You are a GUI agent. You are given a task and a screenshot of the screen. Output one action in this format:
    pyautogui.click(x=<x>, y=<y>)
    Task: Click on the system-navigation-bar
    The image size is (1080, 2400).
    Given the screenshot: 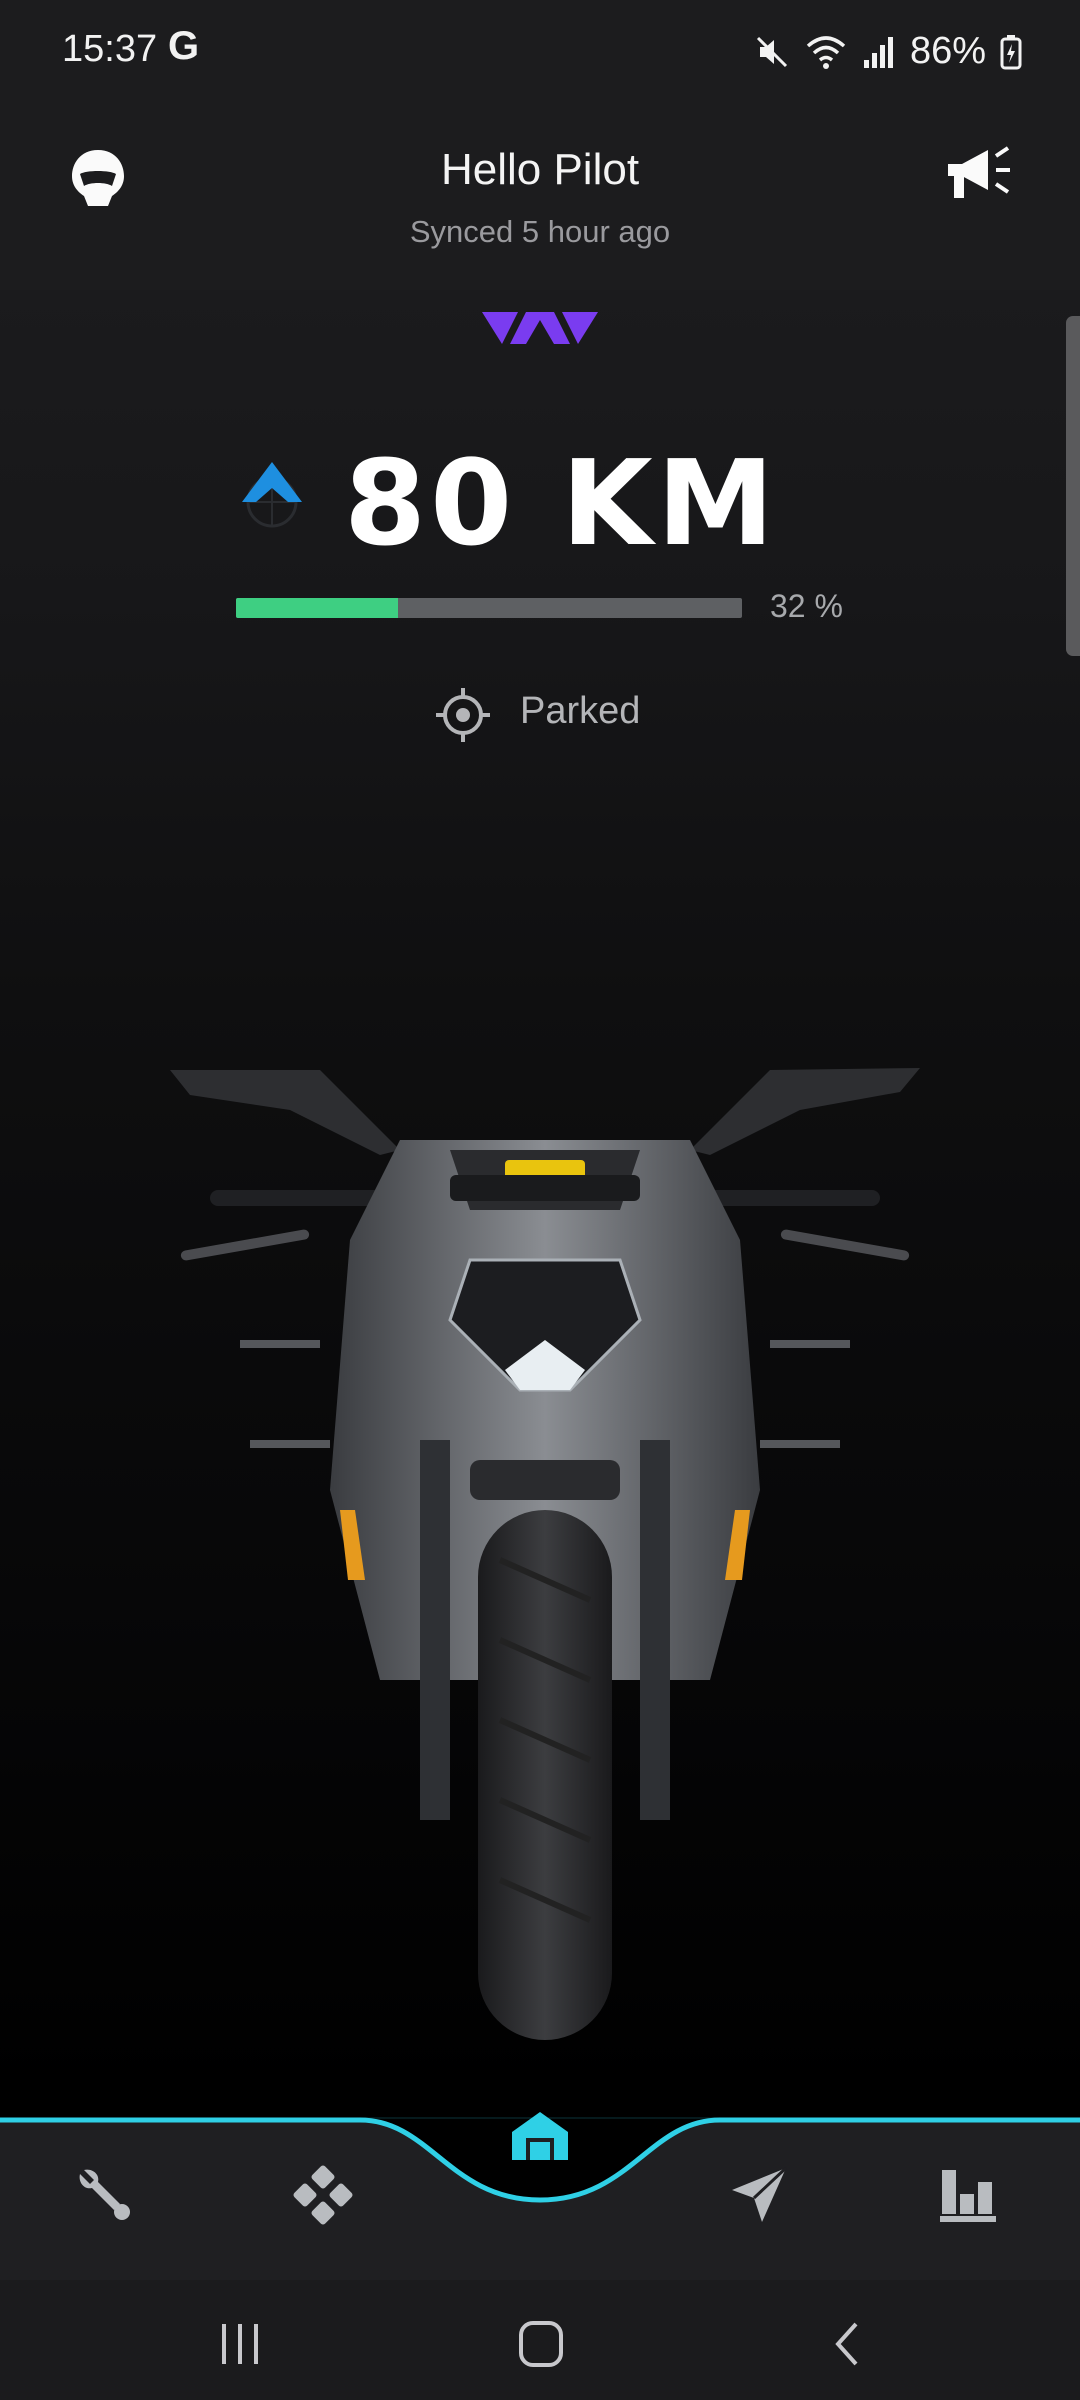 What is the action you would take?
    pyautogui.click(x=540, y=2340)
    